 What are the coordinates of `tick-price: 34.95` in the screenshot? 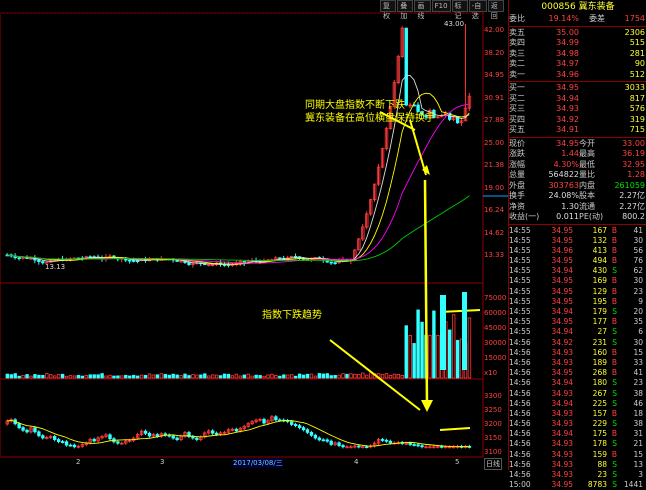 It's located at (558, 302).